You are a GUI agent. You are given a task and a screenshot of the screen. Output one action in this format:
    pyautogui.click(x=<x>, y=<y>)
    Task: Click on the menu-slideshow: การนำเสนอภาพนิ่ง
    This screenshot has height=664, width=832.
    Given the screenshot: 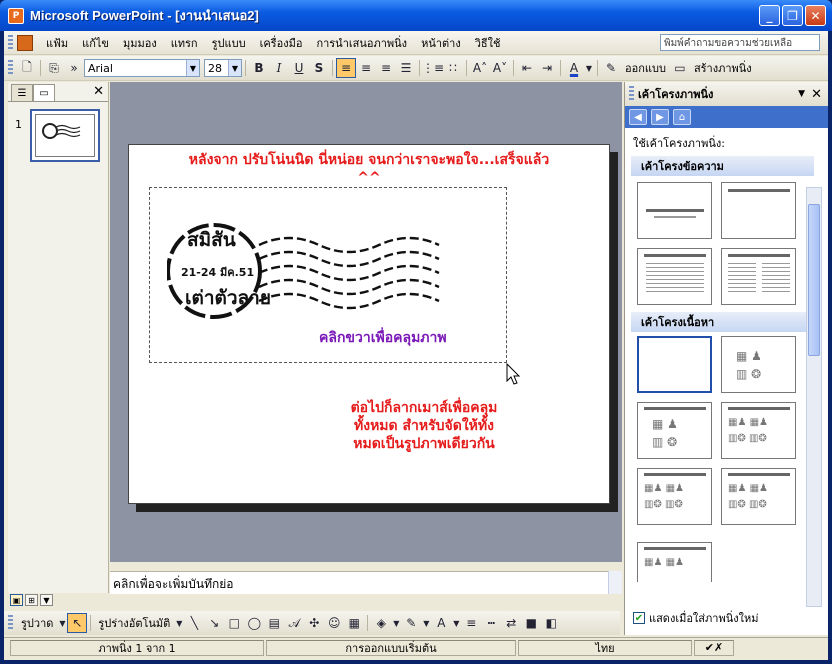 What is the action you would take?
    pyautogui.click(x=361, y=43)
    